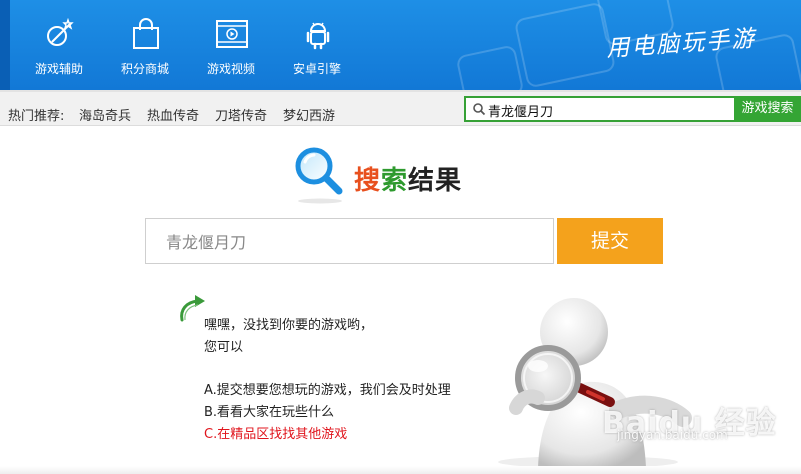 The image size is (801, 474). Describe the element at coordinates (309, 114) in the screenshot. I see `hot-link: 梦幻西游` at that location.